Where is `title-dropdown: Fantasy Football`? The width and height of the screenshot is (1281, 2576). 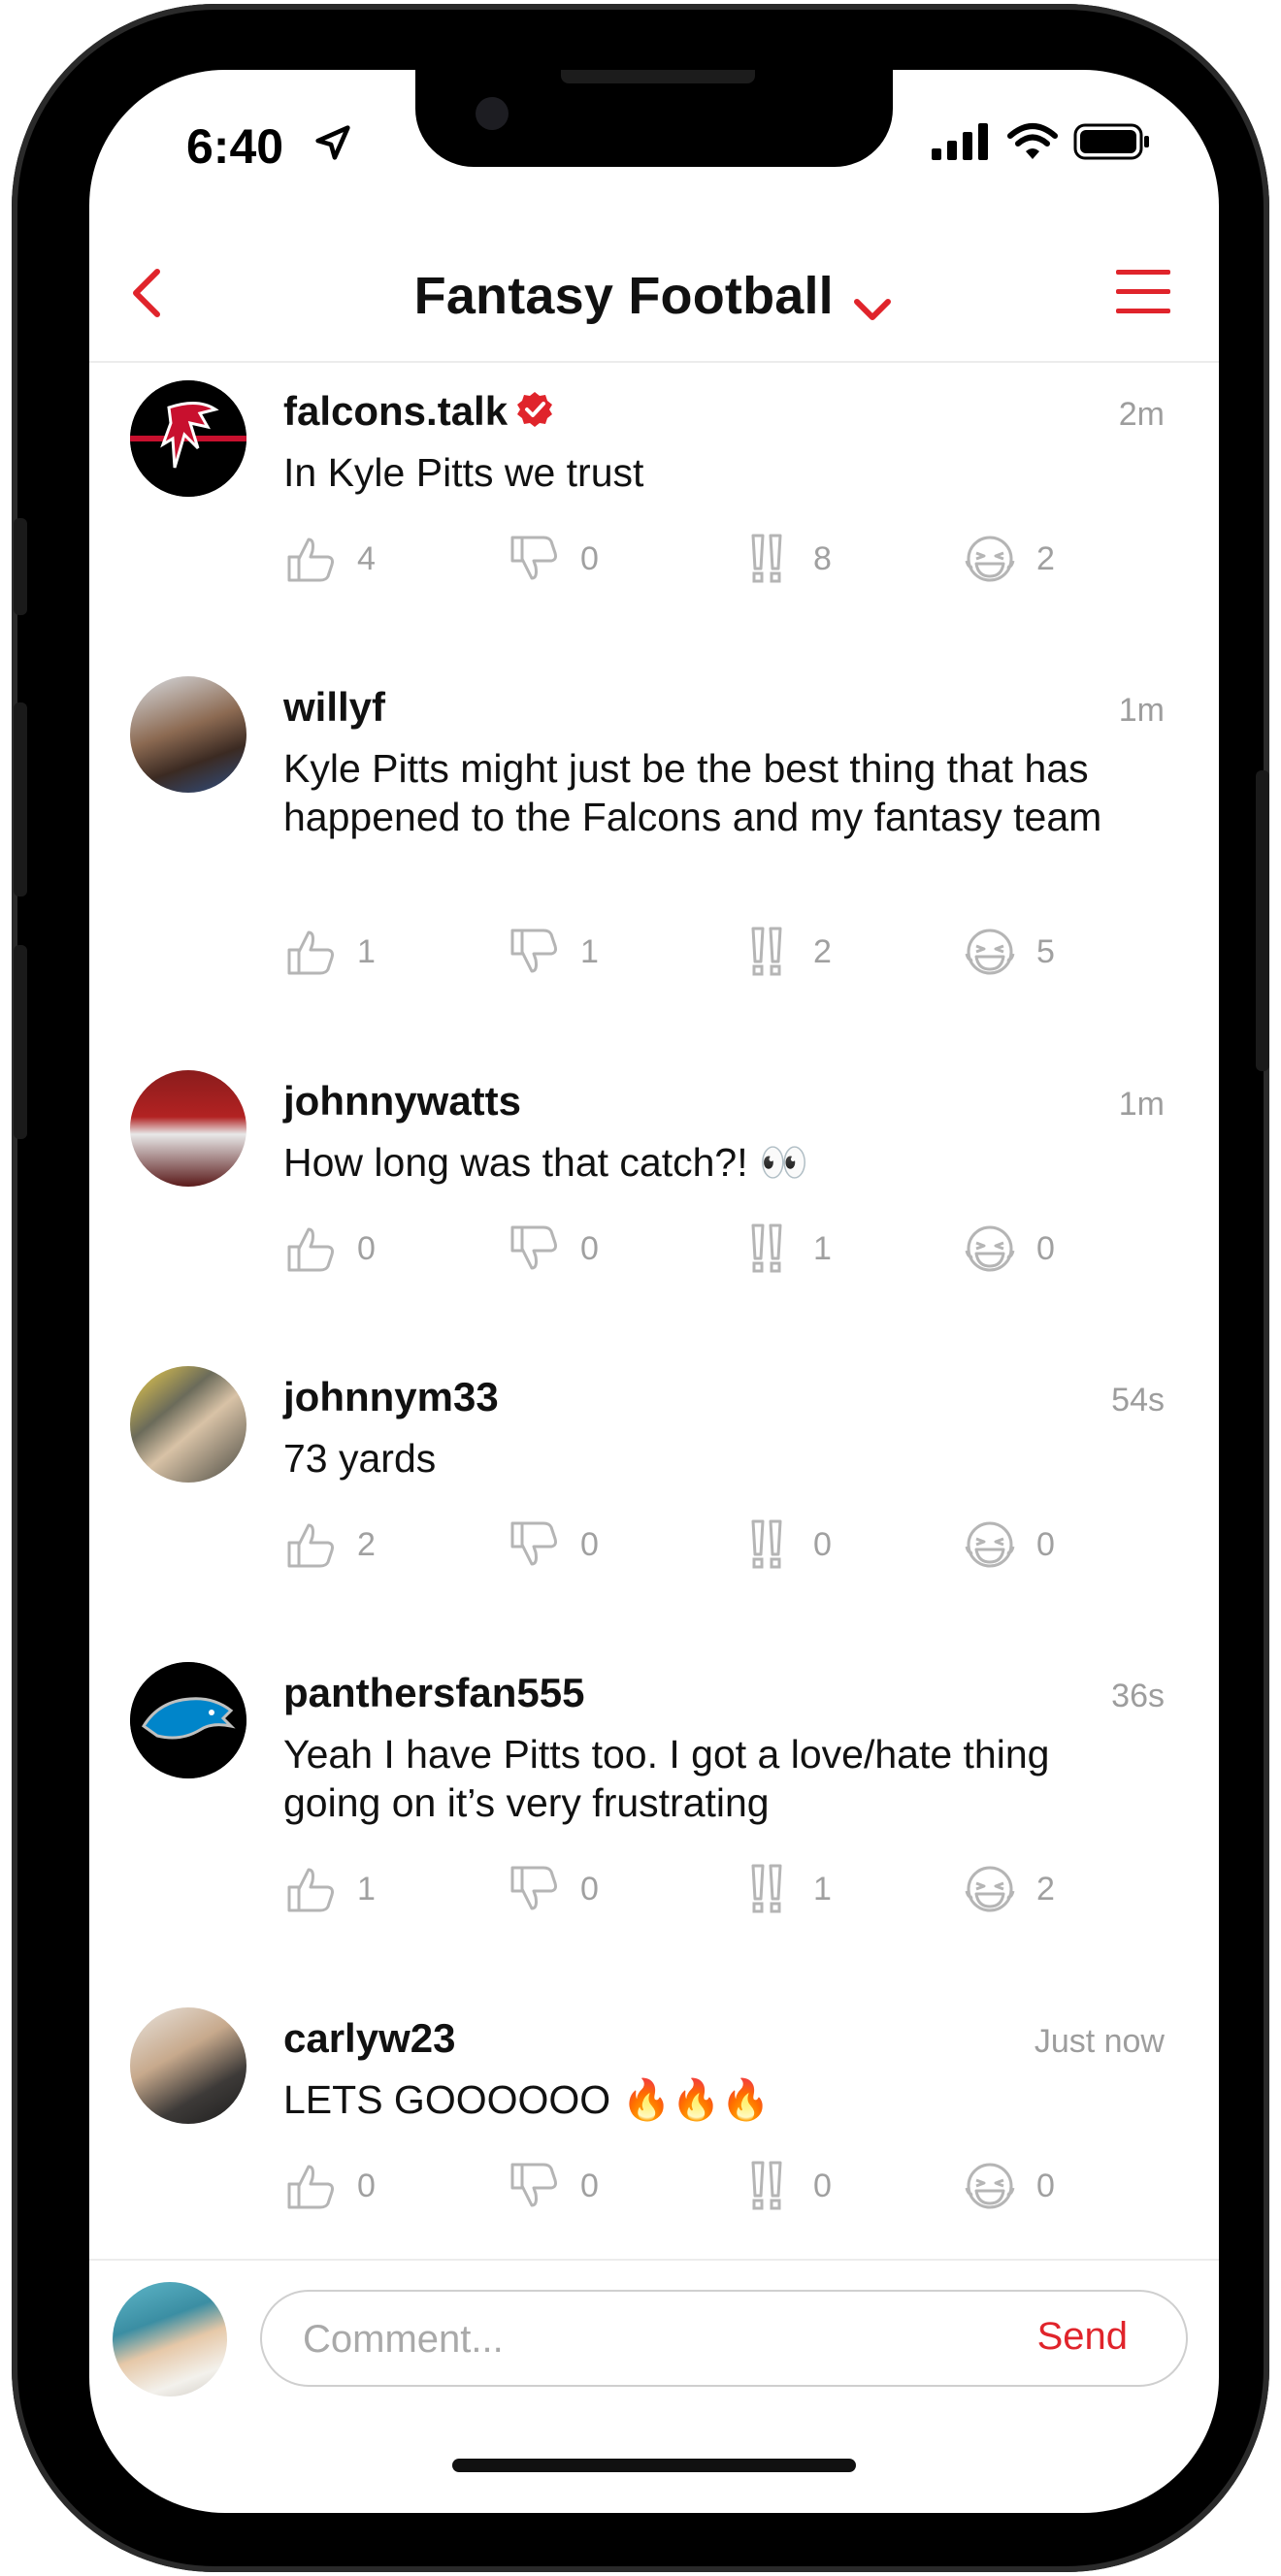
title-dropdown: Fantasy Football is located at coordinates (654, 296).